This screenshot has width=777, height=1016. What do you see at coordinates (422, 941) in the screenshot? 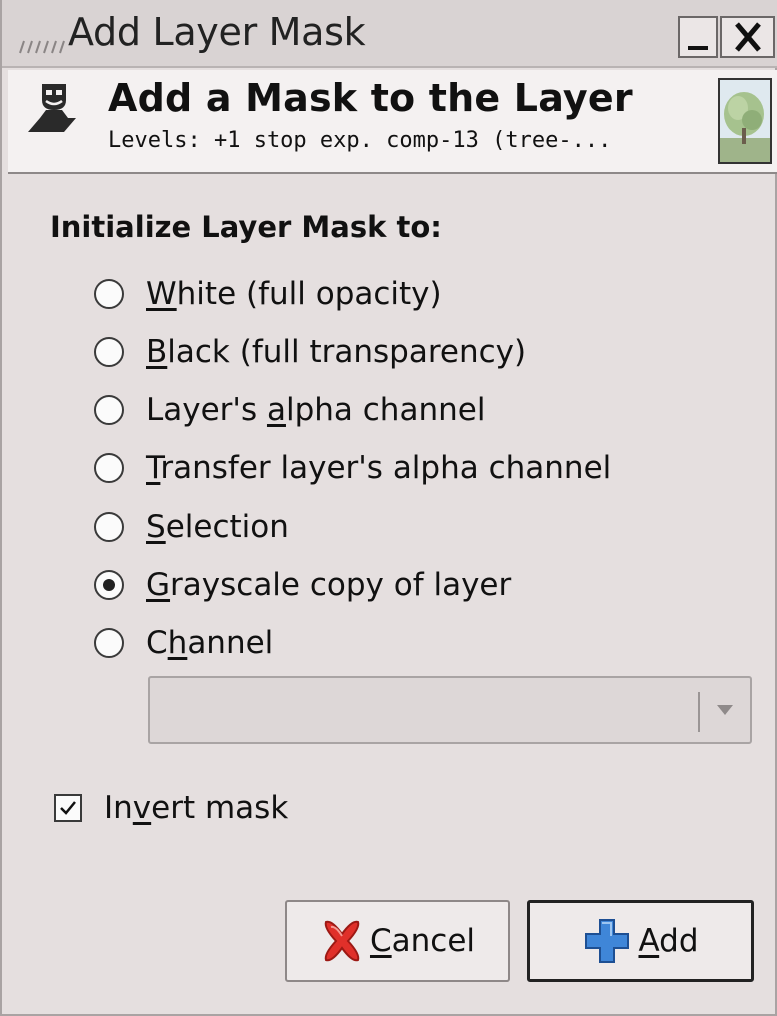
I see `cancel-label: Cancel` at bounding box center [422, 941].